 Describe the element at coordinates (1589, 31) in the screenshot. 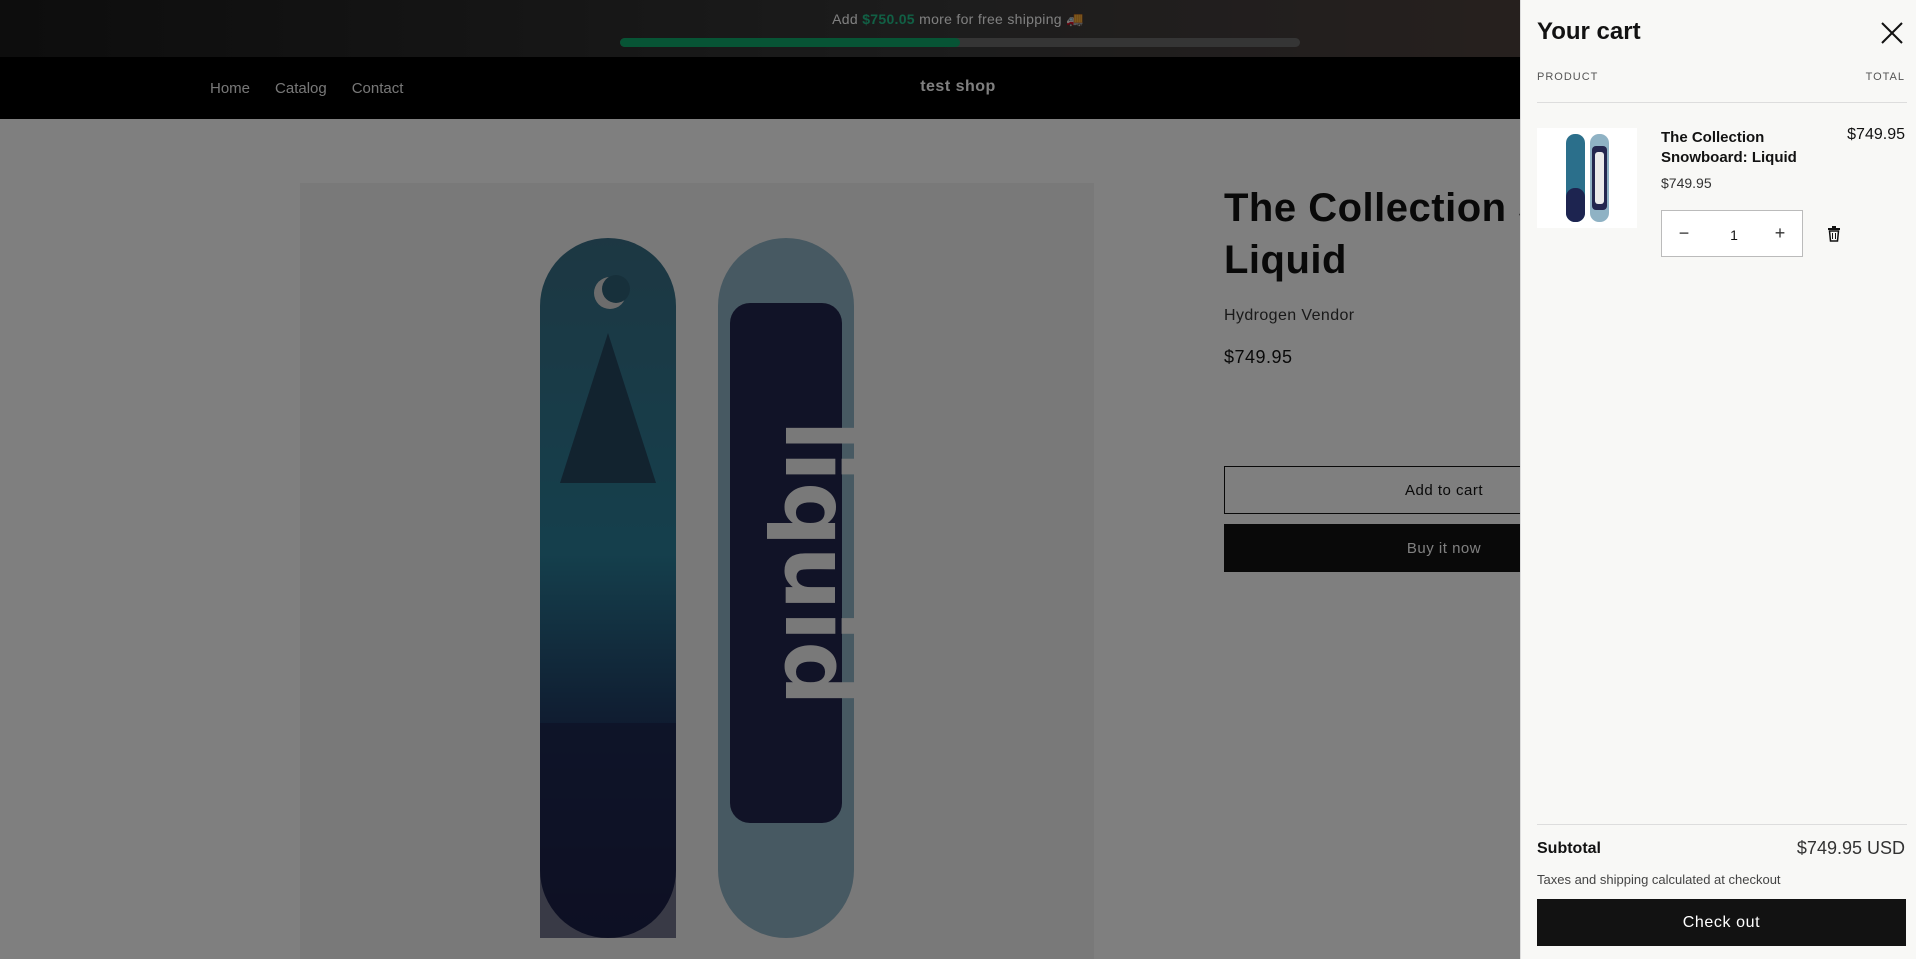

I see `cart-title: Your cart` at that location.